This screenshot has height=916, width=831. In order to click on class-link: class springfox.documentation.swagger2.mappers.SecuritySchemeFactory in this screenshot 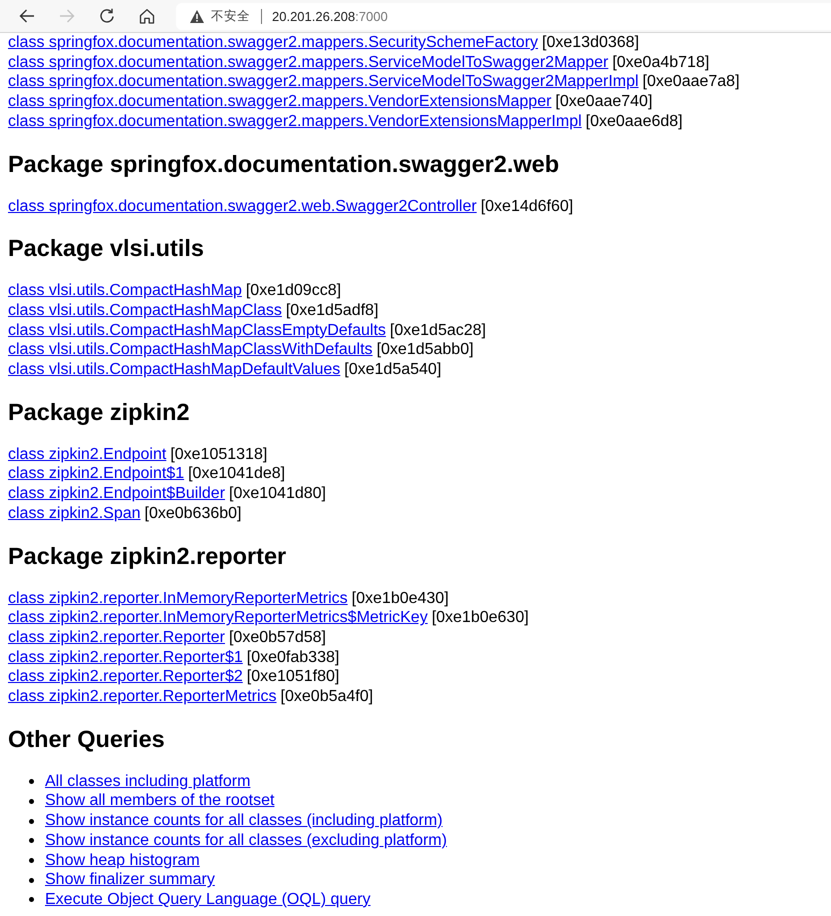, I will do `click(273, 42)`.